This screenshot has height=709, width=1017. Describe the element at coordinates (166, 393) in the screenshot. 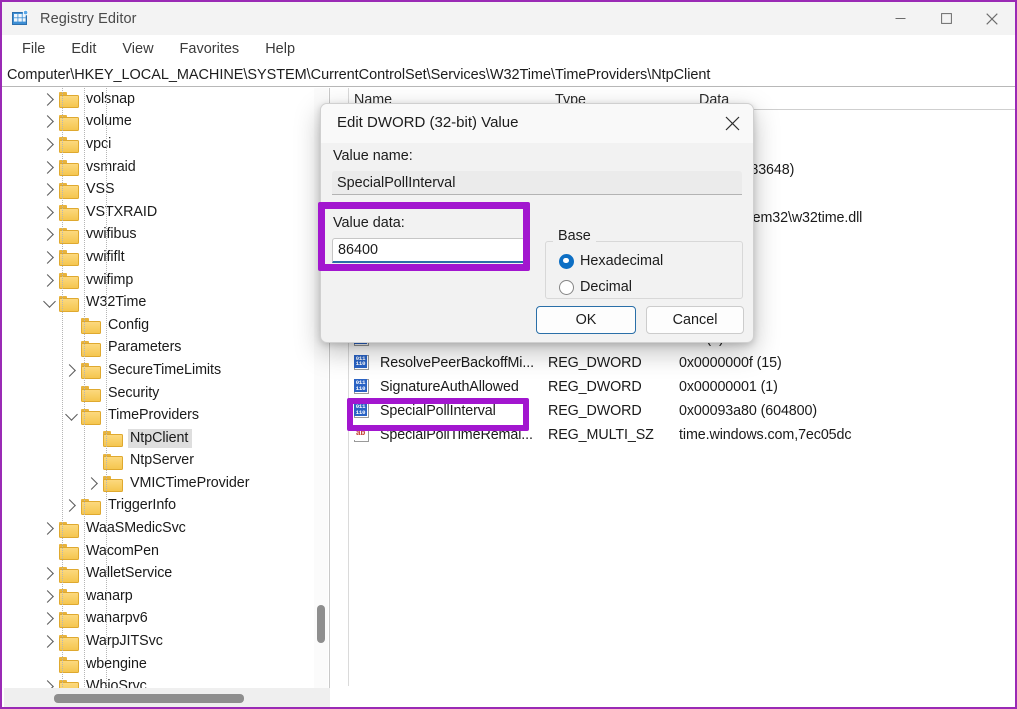

I see `tree-item-security: Security` at that location.